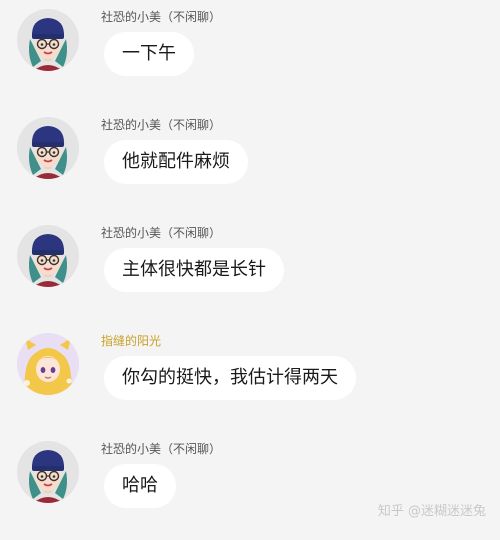  Describe the element at coordinates (230, 378) in the screenshot. I see `message-bubble: 你勾的挺快，我估计得两天` at that location.